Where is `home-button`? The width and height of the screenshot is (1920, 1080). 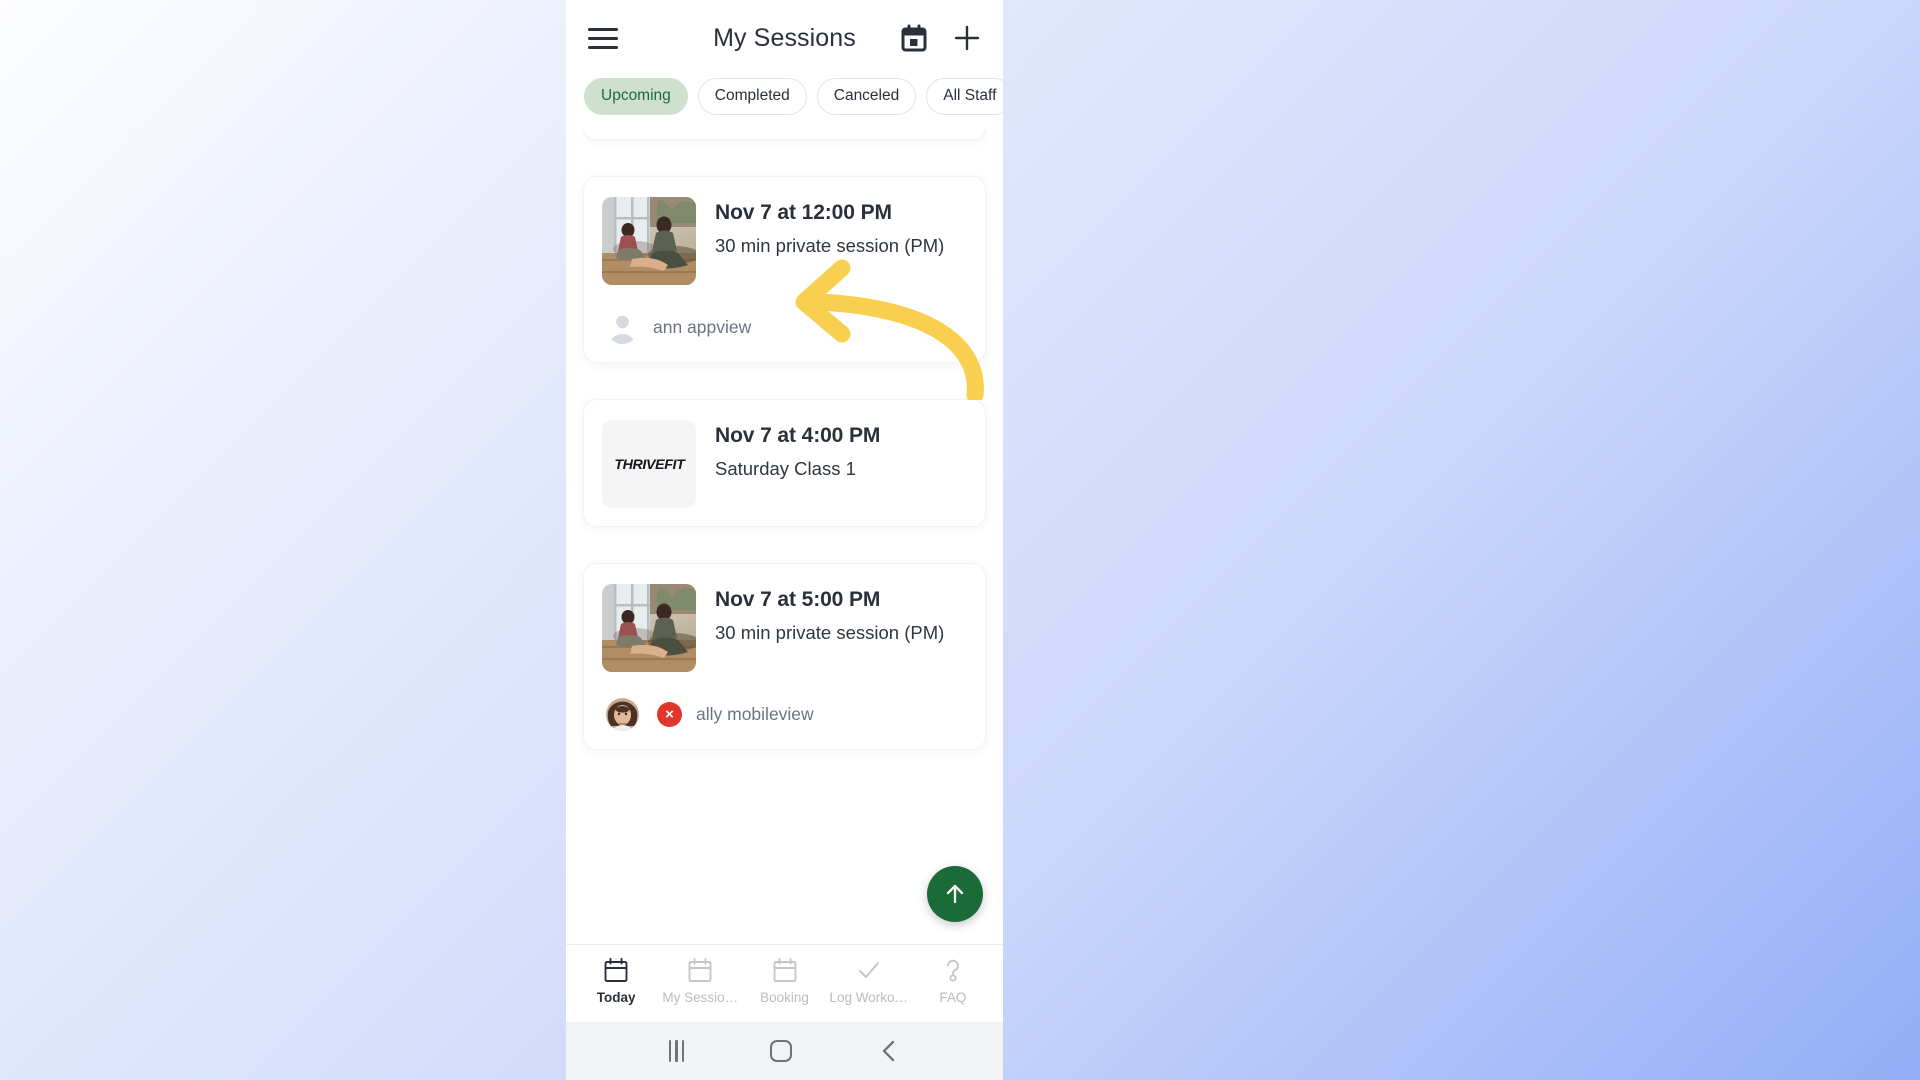
home-button is located at coordinates (781, 1051).